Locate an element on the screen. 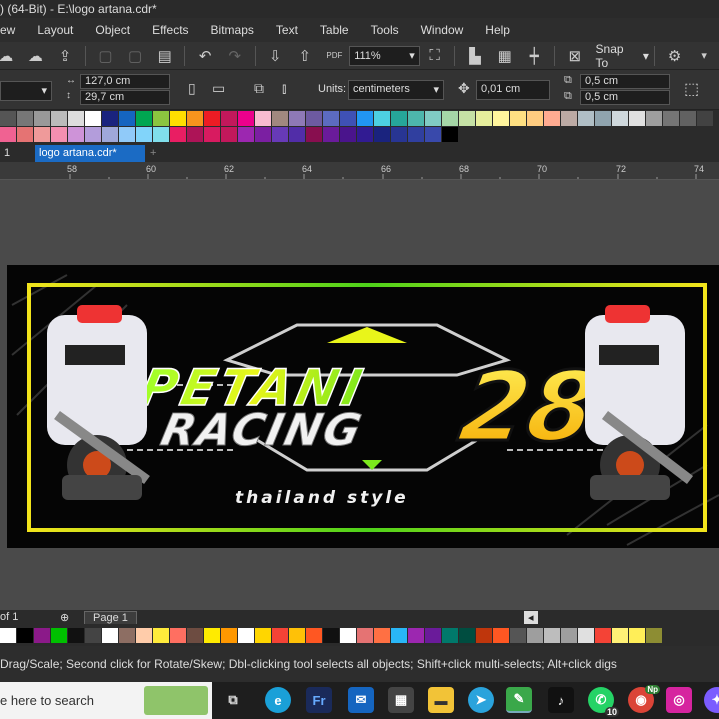 The image size is (719, 719). chrome-icon: ◉ Np is located at coordinates (644, 699).